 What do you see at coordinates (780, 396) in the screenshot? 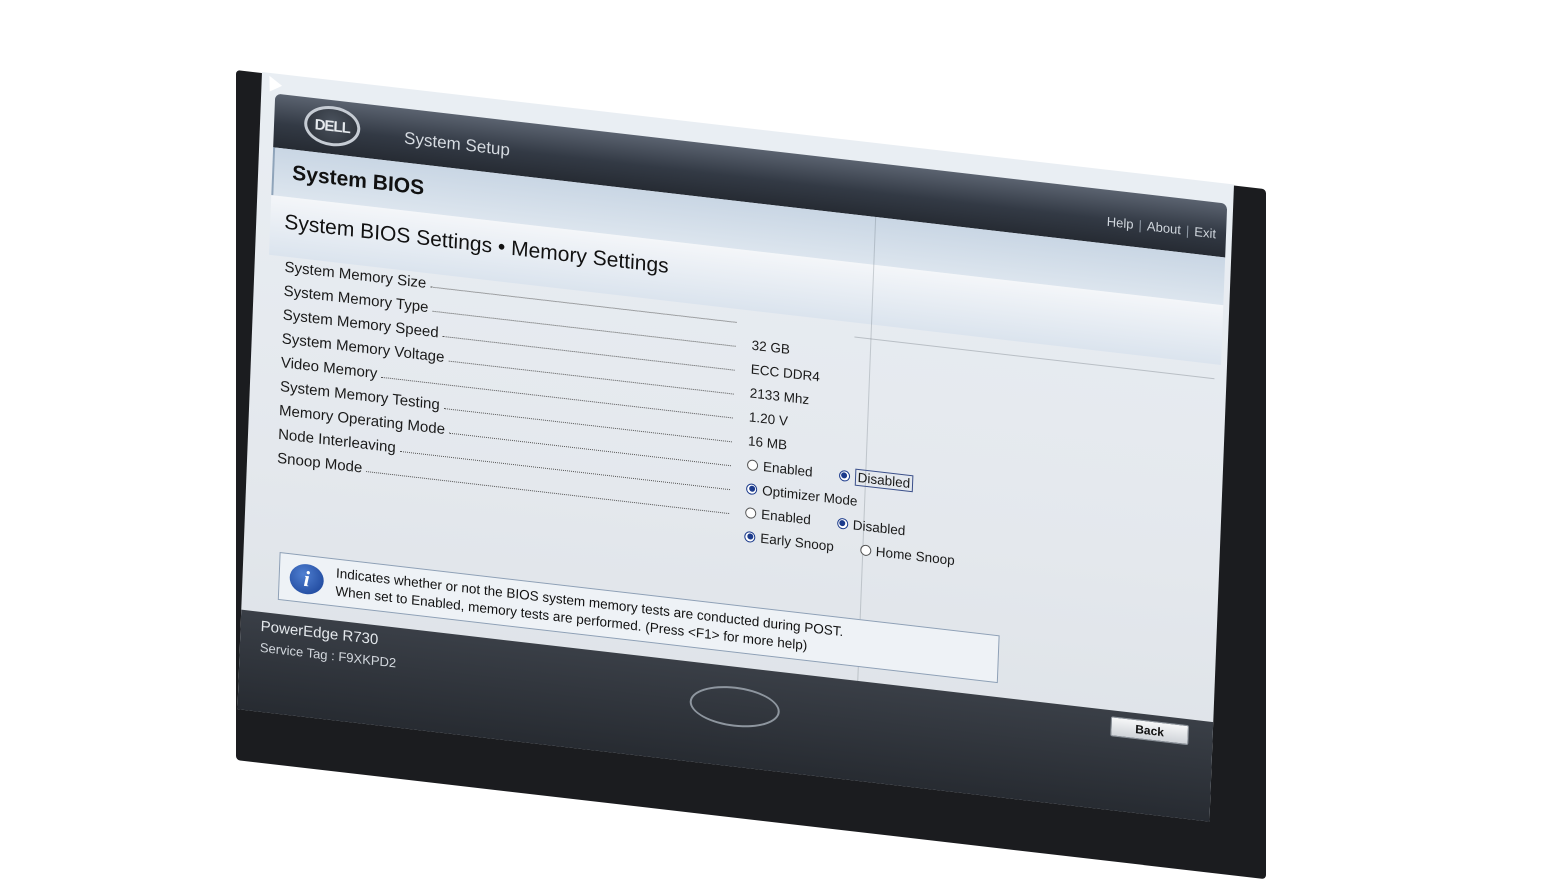
I see `setting-value: 2133 Mhz` at bounding box center [780, 396].